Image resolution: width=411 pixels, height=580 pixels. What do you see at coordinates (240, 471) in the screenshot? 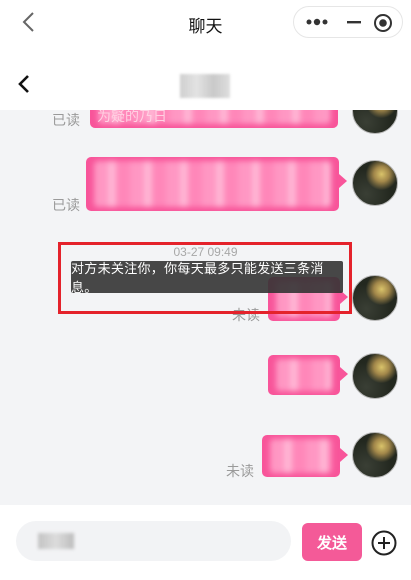
I see `read-status: 未读` at bounding box center [240, 471].